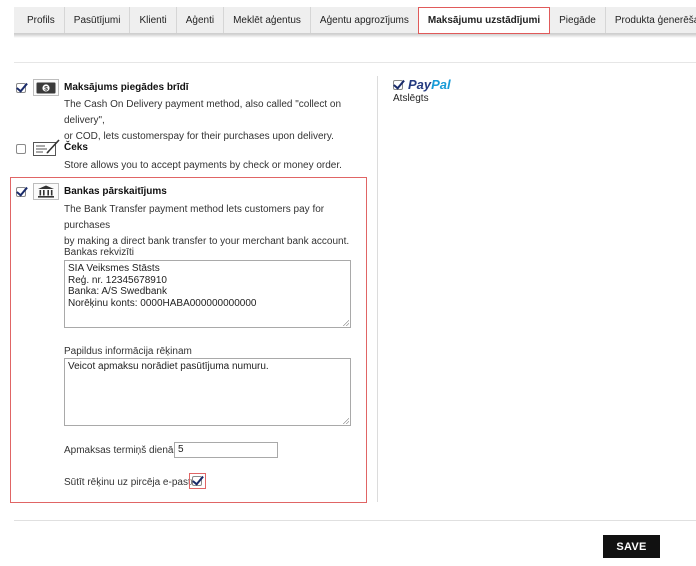  What do you see at coordinates (47, 148) in the screenshot?
I see `cheque-icon` at bounding box center [47, 148].